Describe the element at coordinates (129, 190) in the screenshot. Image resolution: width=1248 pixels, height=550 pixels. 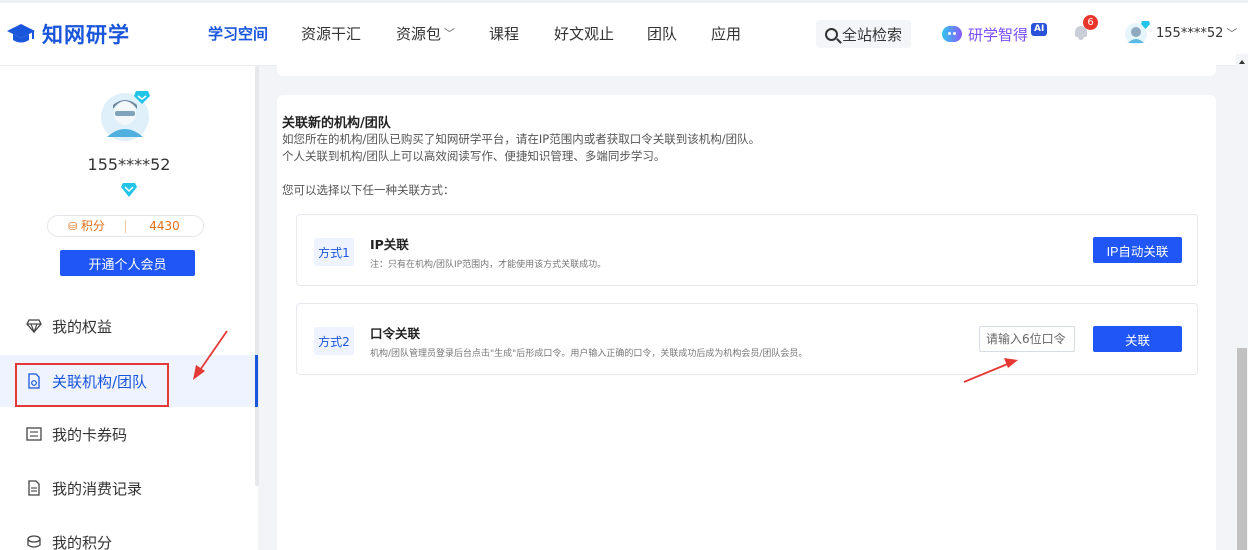
I see `vip-diamond-icon` at that location.